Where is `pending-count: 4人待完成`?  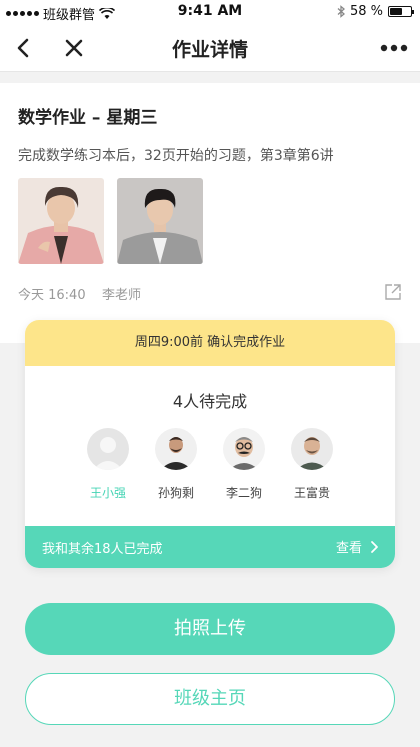
pending-count: 4人待完成 is located at coordinates (210, 401).